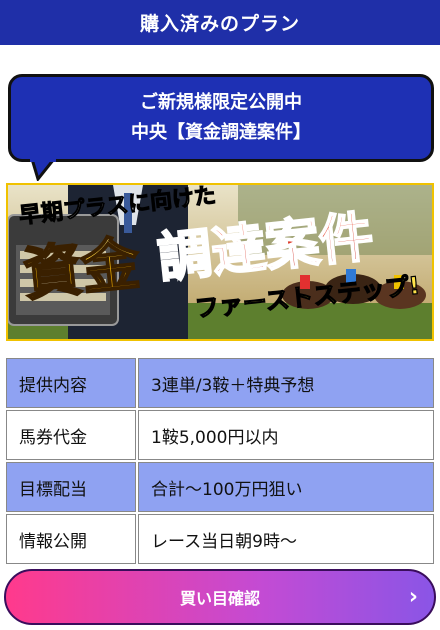  What do you see at coordinates (43, 170) in the screenshot?
I see `bubble-tail` at bounding box center [43, 170].